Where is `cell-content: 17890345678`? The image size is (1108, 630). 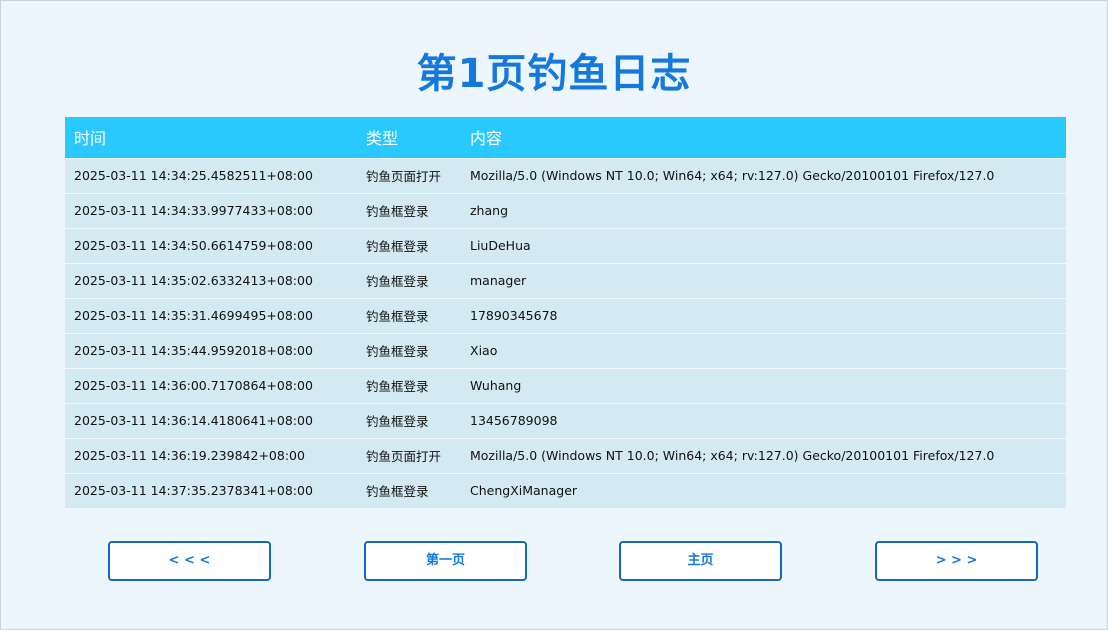 cell-content: 17890345678 is located at coordinates (763, 315).